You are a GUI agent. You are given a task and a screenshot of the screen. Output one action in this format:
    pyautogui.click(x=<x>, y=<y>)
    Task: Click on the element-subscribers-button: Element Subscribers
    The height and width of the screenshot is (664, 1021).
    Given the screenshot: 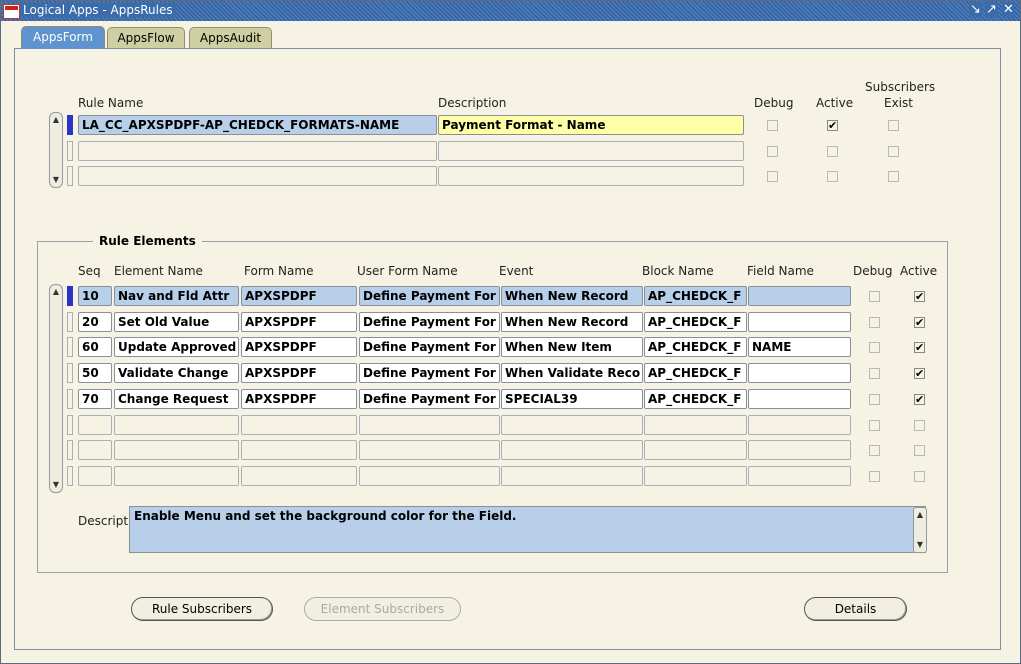 What is the action you would take?
    pyautogui.click(x=382, y=609)
    